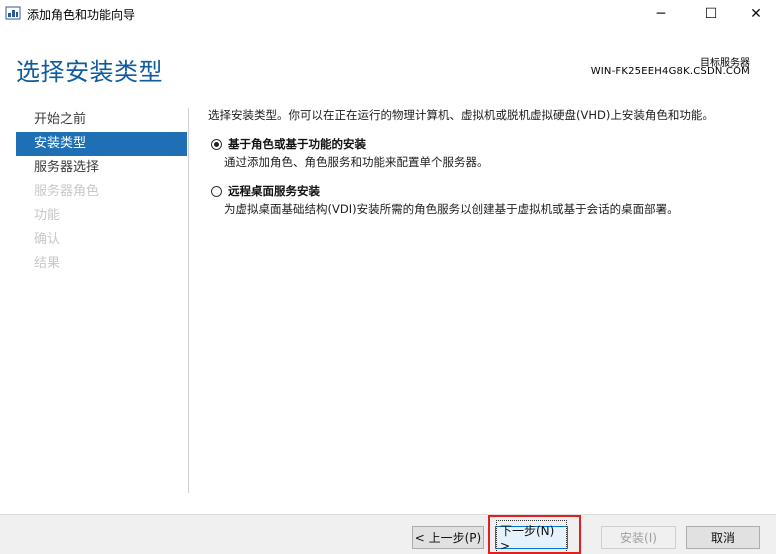 Image resolution: width=776 pixels, height=554 pixels. I want to click on server-manager-icon, so click(13, 13).